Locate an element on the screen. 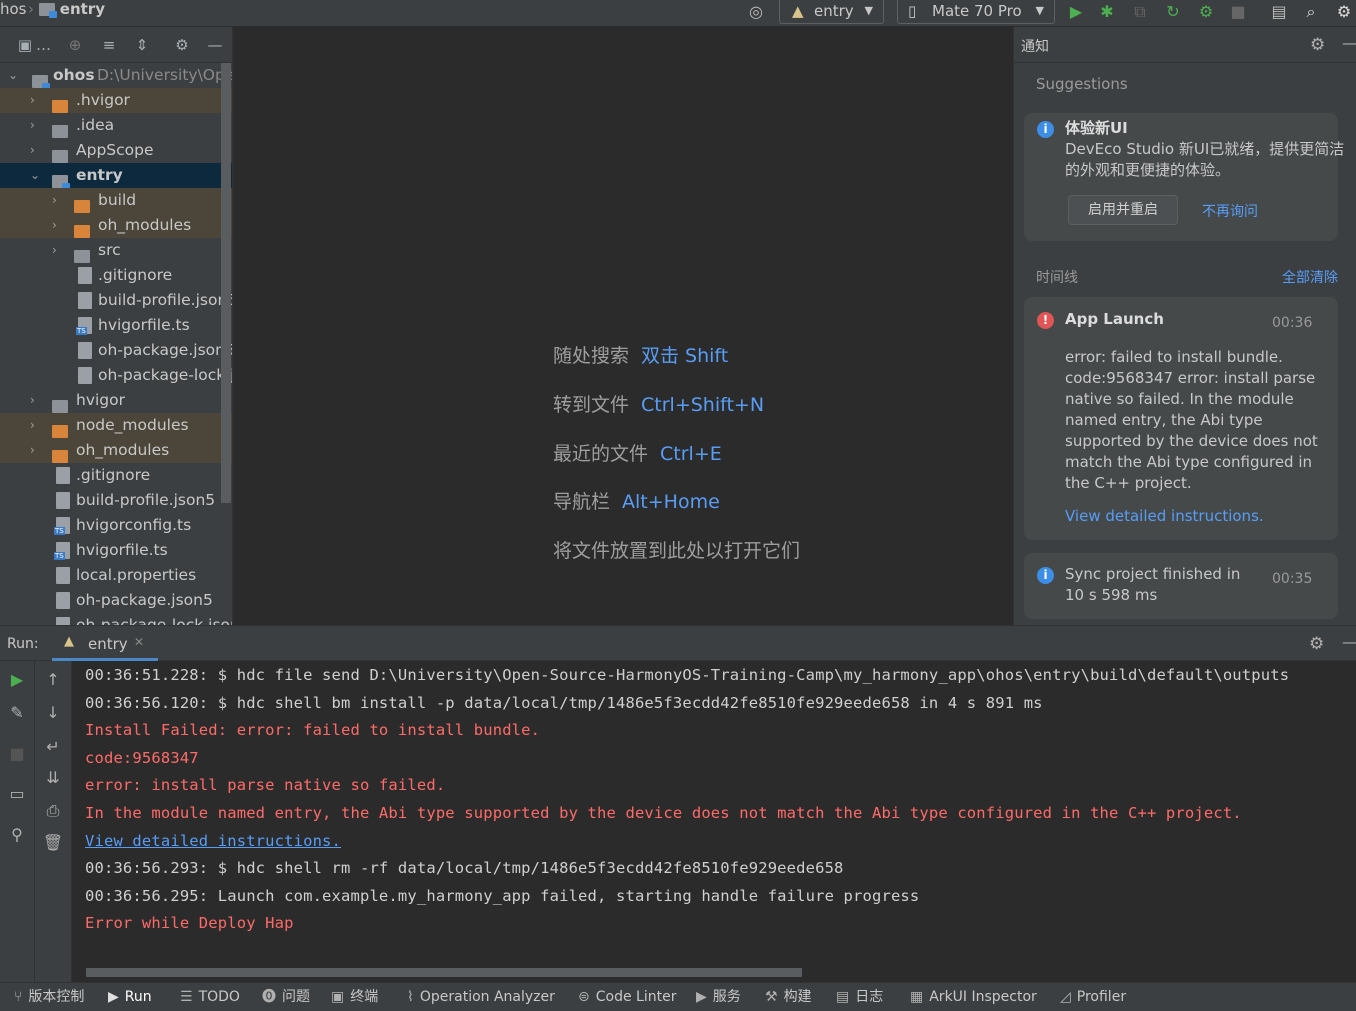  tool-window-services: ▶ 服务 is located at coordinates (718, 997).